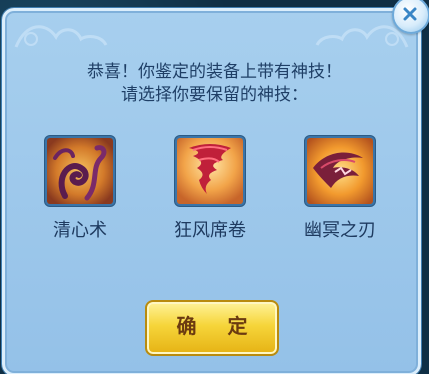  Describe the element at coordinates (410, 14) in the screenshot. I see `close-icon` at that location.